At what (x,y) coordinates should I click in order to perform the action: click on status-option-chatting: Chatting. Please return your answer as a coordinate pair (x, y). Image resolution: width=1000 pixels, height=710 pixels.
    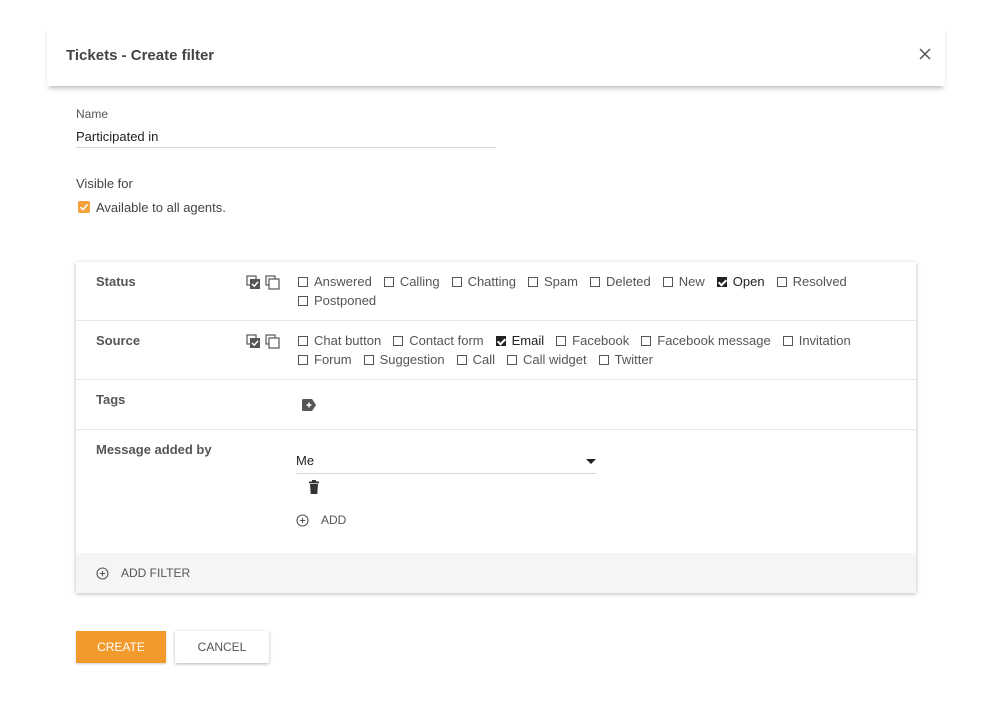
    Looking at the image, I should click on (483, 281).